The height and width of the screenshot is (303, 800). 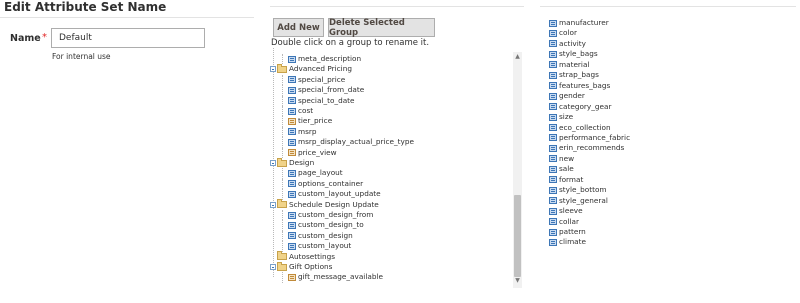 I want to click on tree-attribute-node: msrp_display_actual_price_type, so click(x=351, y=142).